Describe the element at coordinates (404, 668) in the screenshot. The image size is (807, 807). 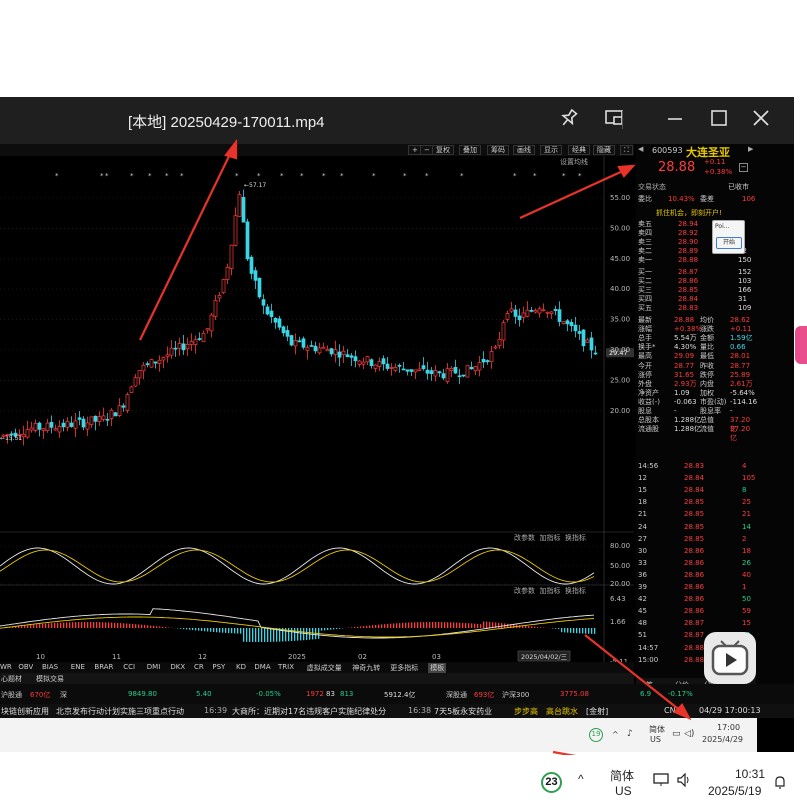
I see `indicator-tab: 更多指标` at that location.